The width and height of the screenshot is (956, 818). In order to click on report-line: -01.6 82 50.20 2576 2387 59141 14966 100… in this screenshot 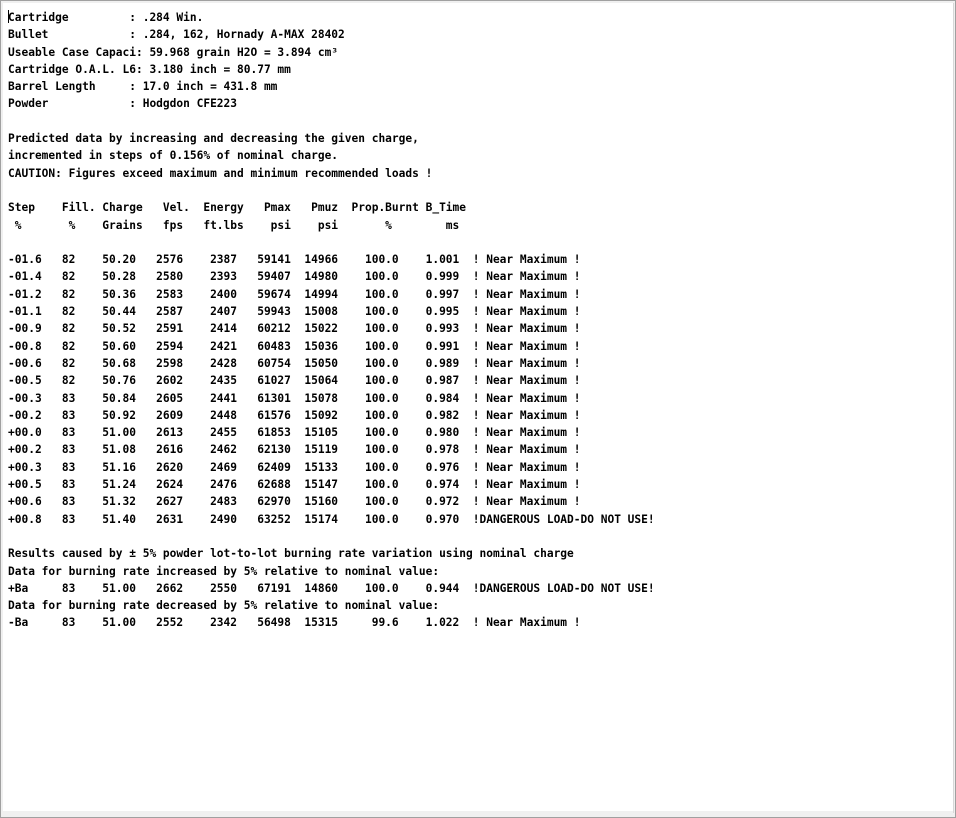, I will do `click(294, 260)`.